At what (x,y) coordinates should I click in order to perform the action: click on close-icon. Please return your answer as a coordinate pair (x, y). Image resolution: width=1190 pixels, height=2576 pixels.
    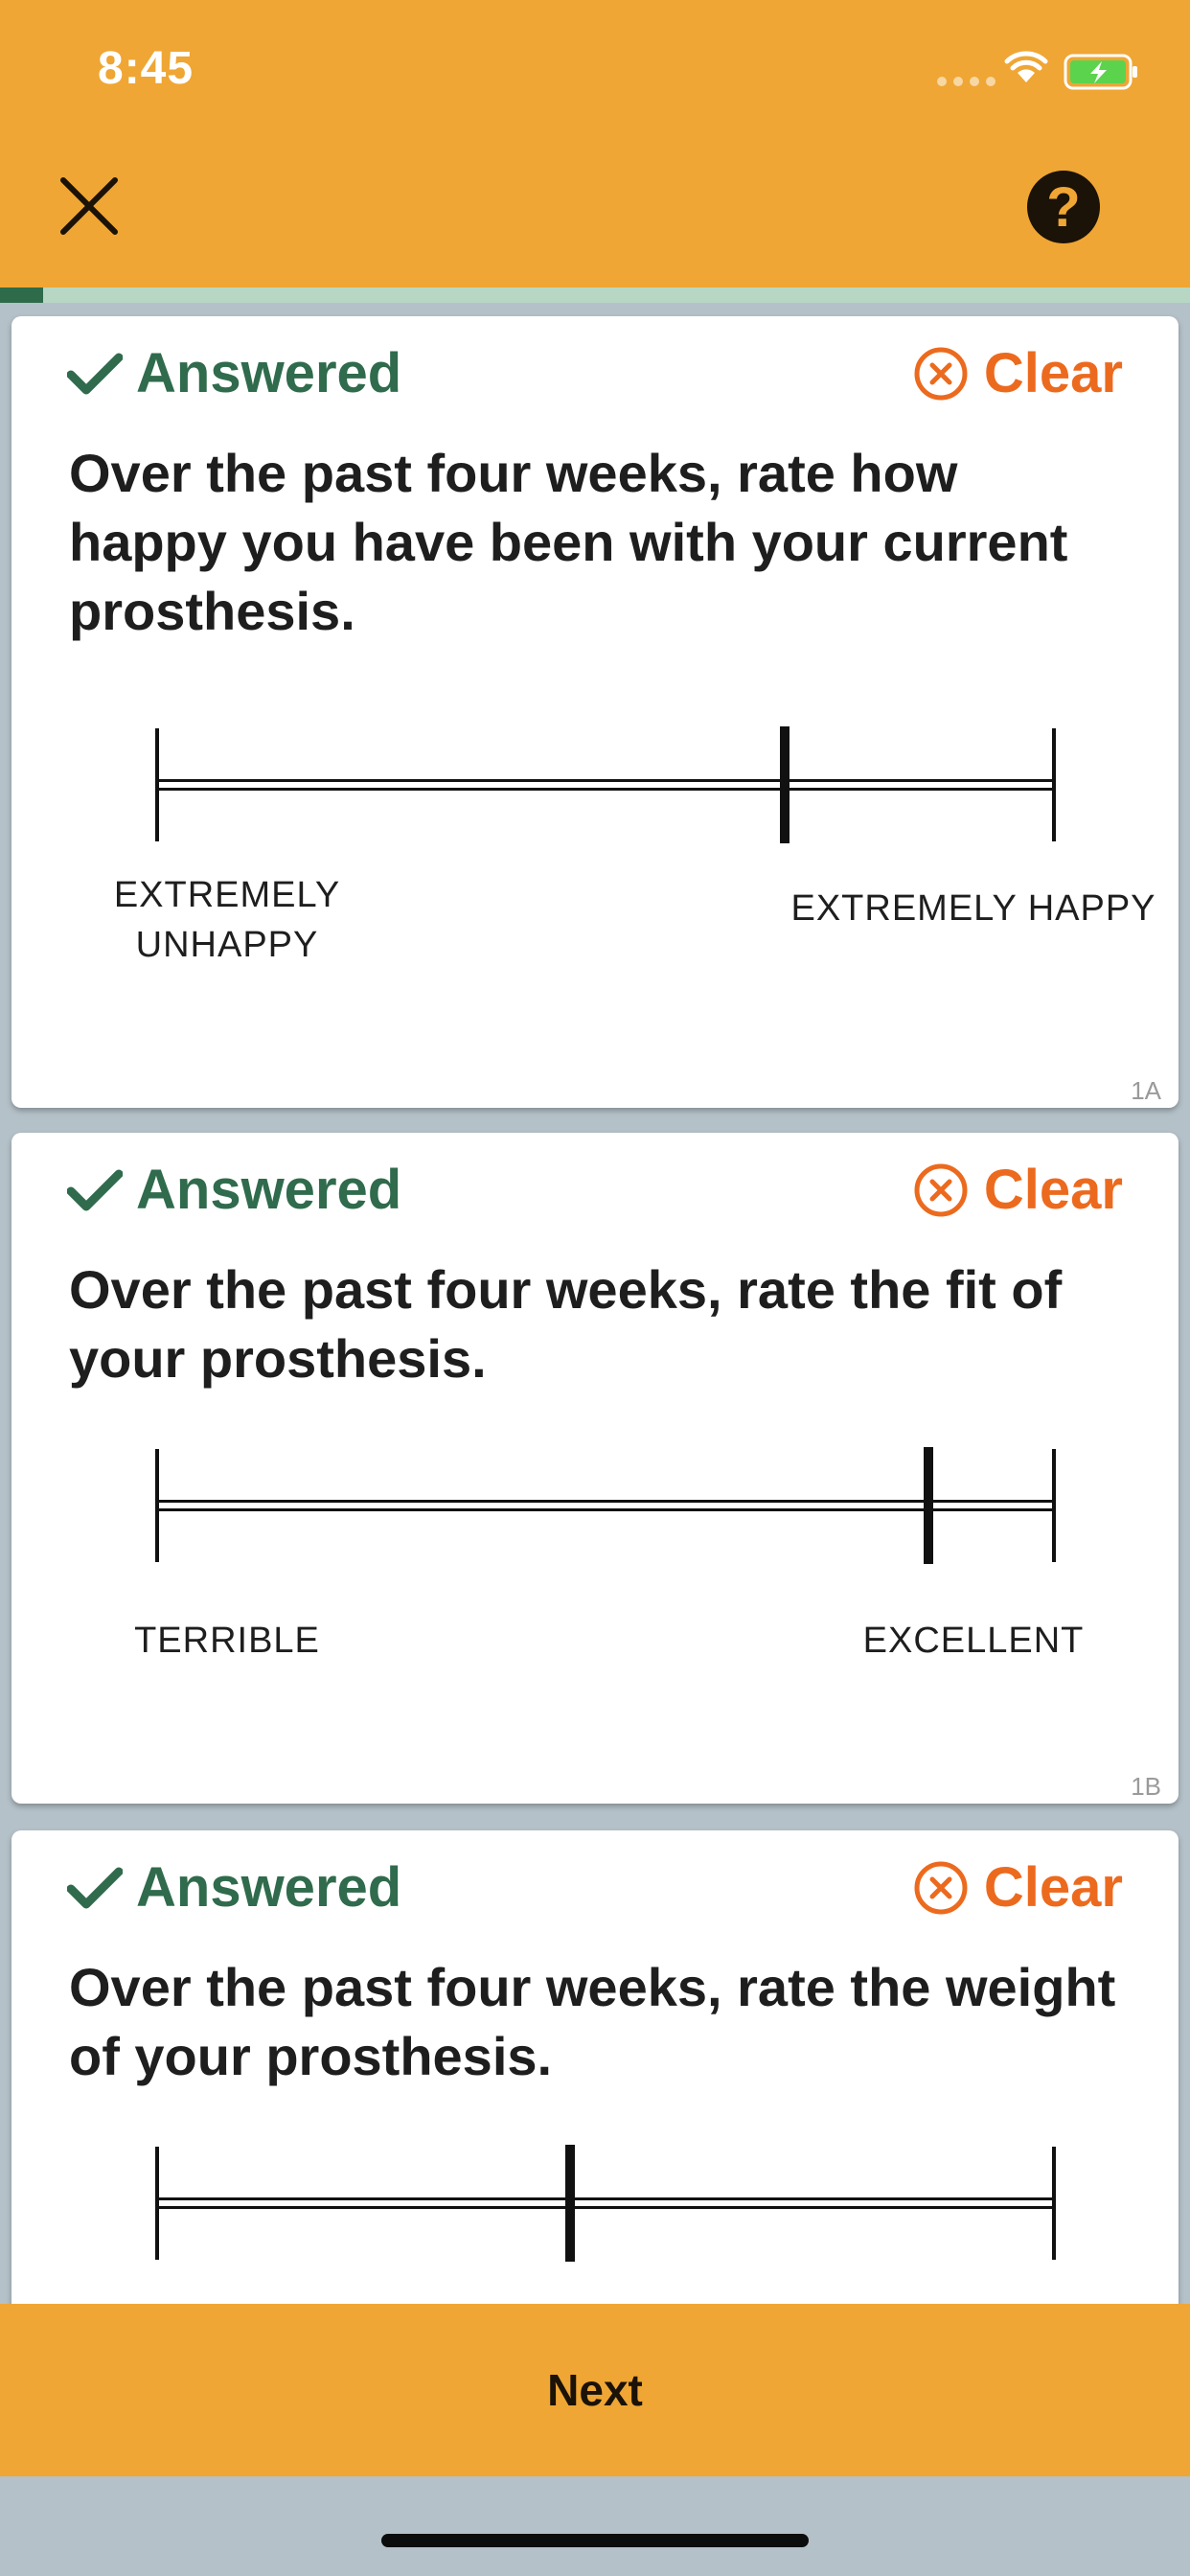
    Looking at the image, I should click on (89, 206).